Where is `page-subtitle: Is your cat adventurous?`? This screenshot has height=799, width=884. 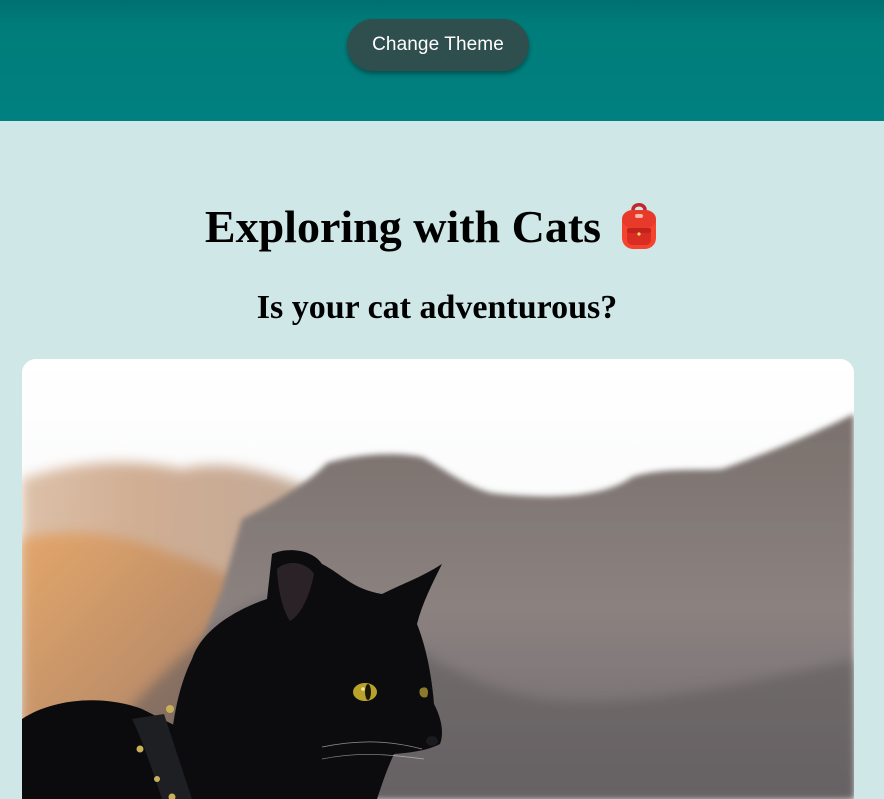
page-subtitle: Is your cat adventurous? is located at coordinates (437, 308).